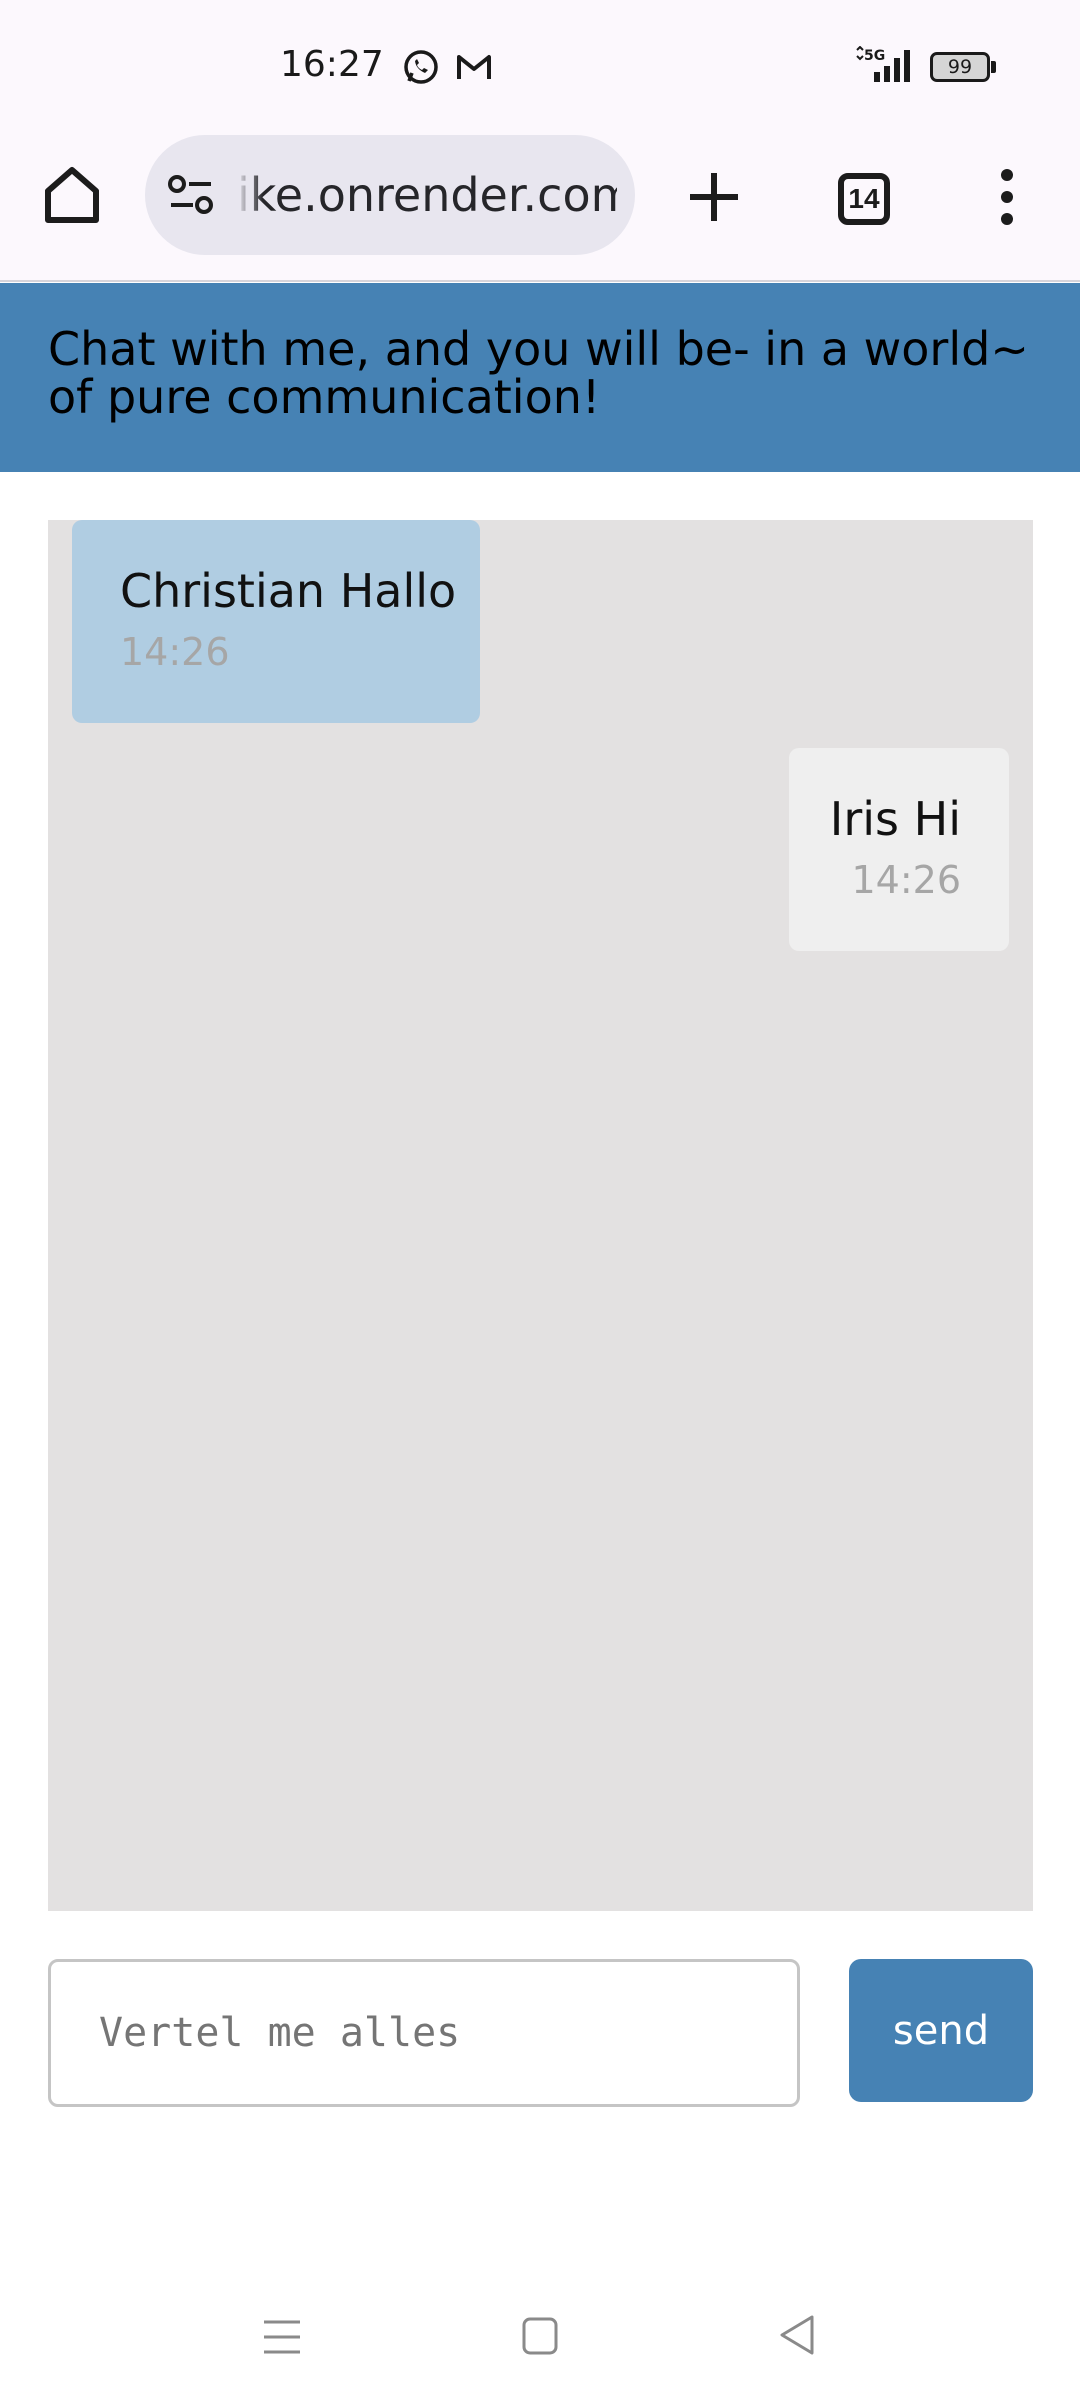 The width and height of the screenshot is (1080, 2400). I want to click on site-settings-icon, so click(191, 195).